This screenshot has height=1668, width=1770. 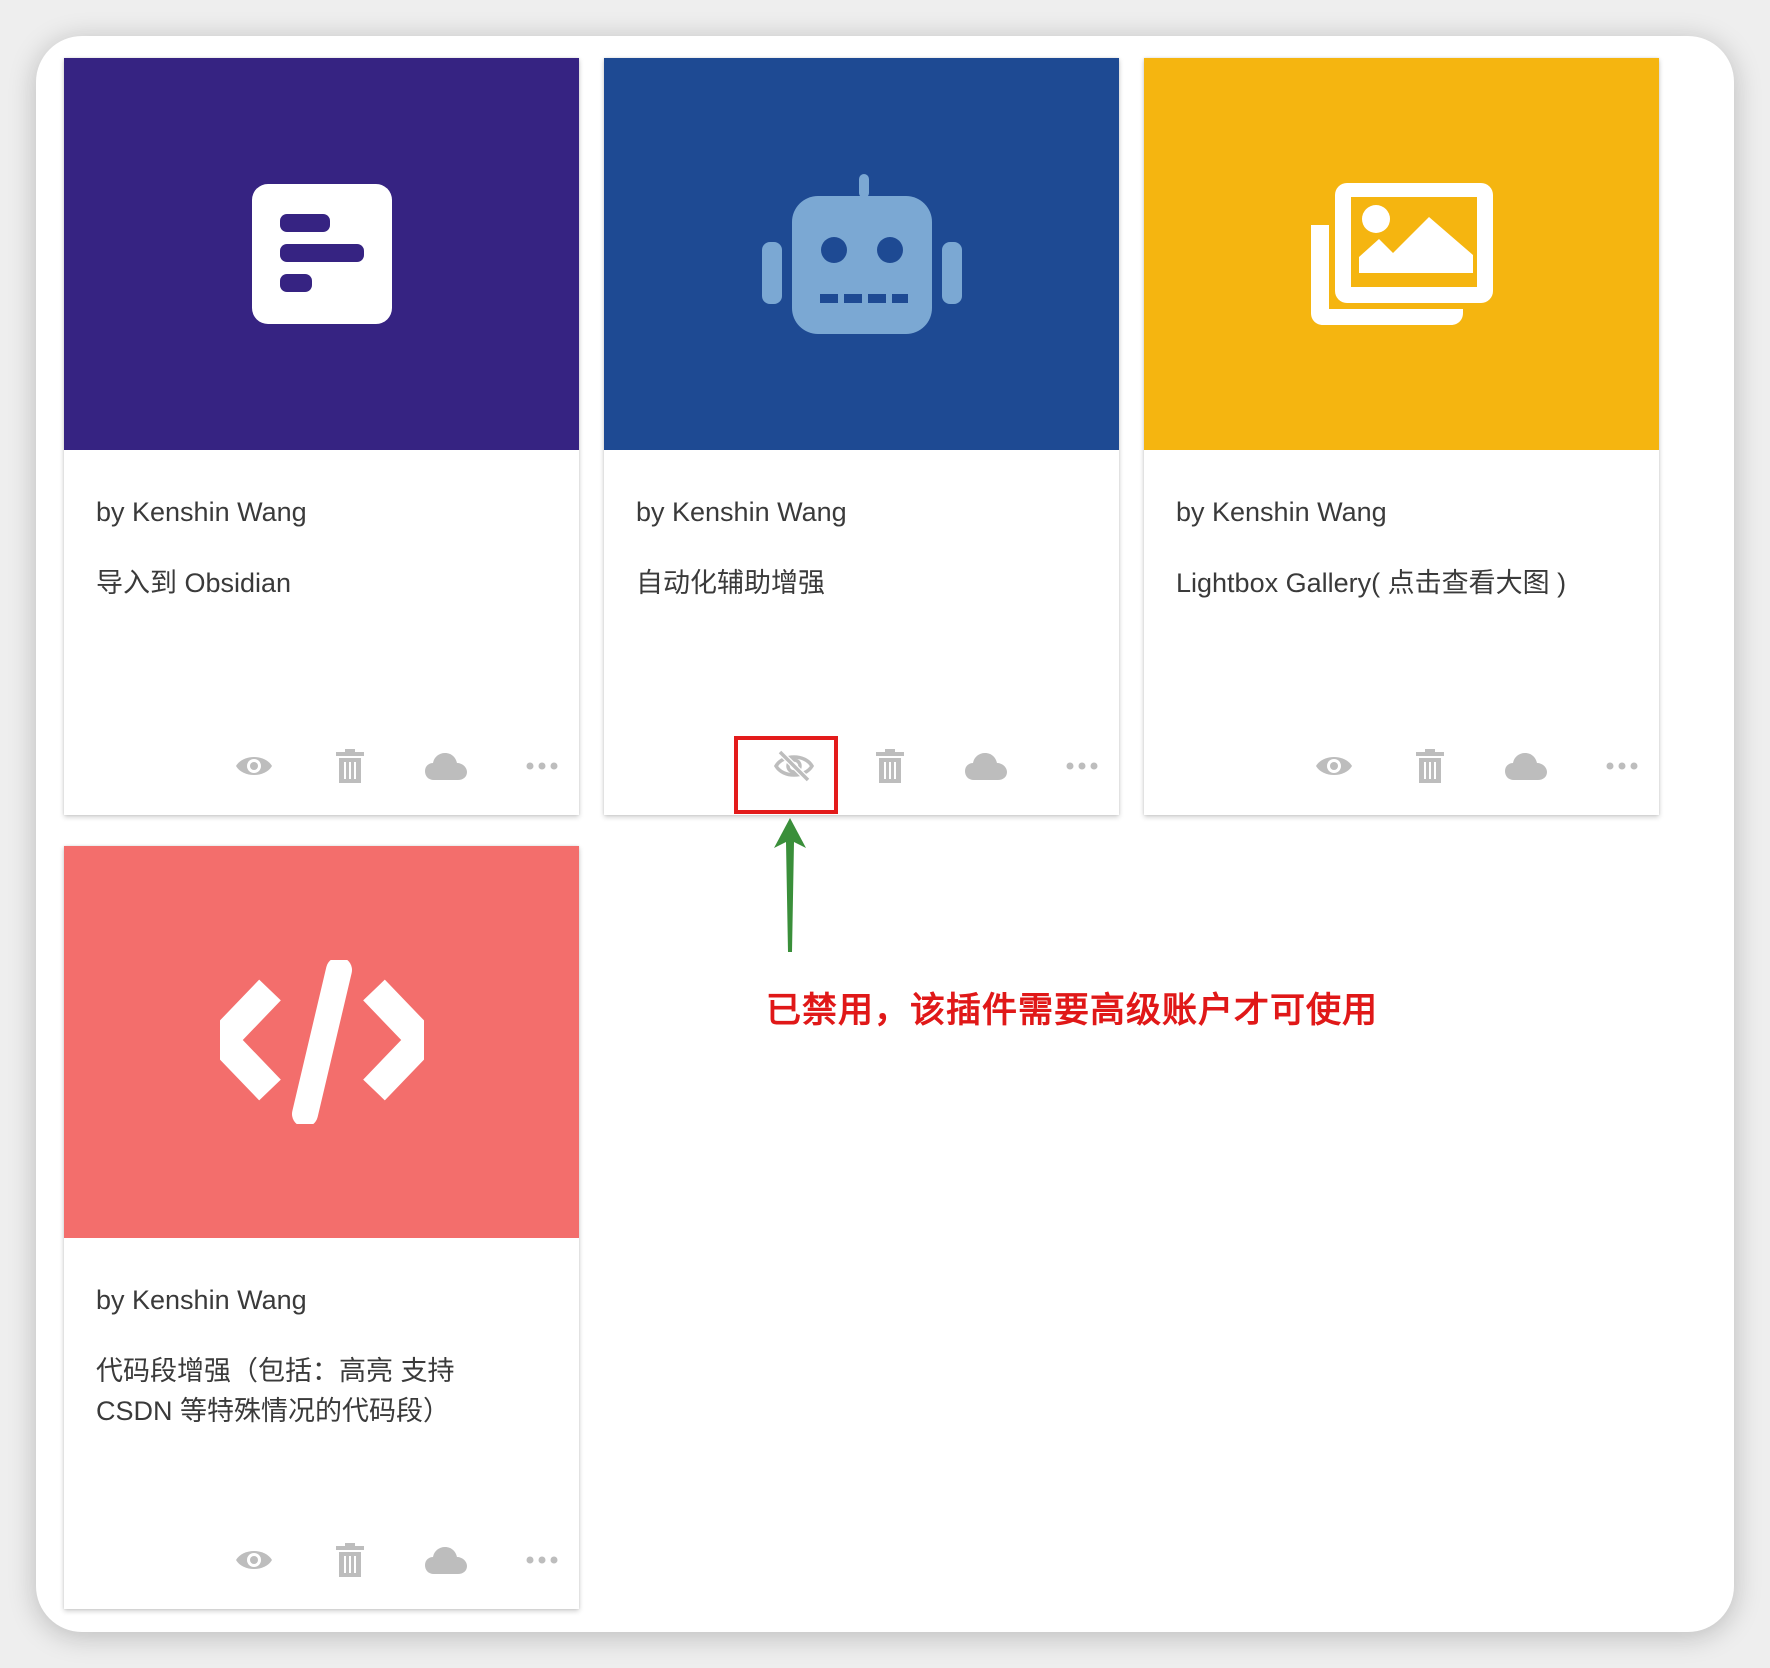 I want to click on plugin-card-automation: by Kenshin Wang 自动化辅助增强, so click(x=861, y=436).